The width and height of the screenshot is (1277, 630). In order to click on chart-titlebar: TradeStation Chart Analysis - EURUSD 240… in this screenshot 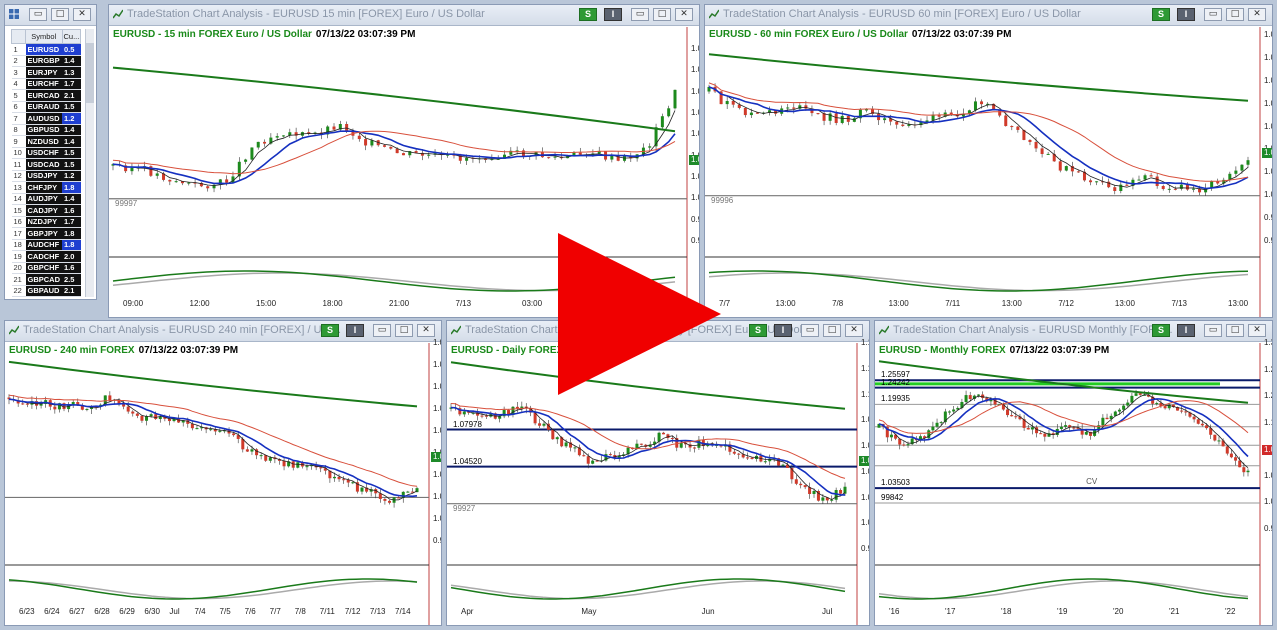, I will do `click(223, 331)`.